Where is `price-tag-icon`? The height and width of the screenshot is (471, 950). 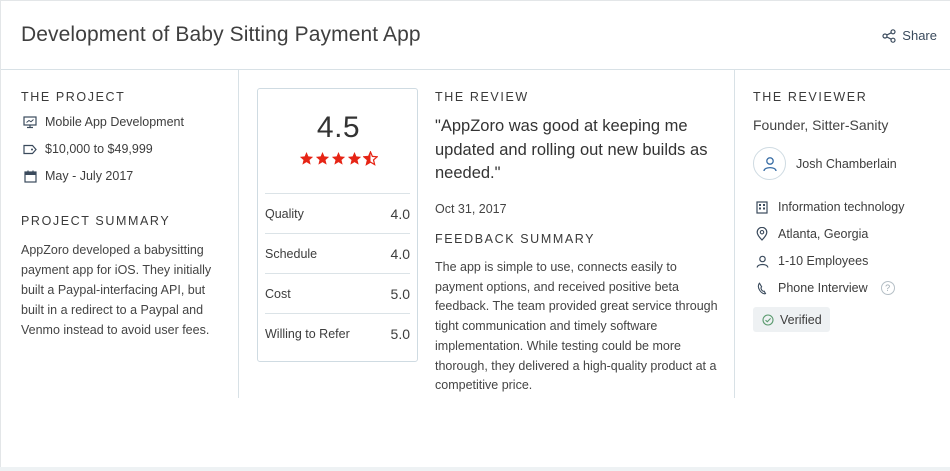
price-tag-icon is located at coordinates (30, 149).